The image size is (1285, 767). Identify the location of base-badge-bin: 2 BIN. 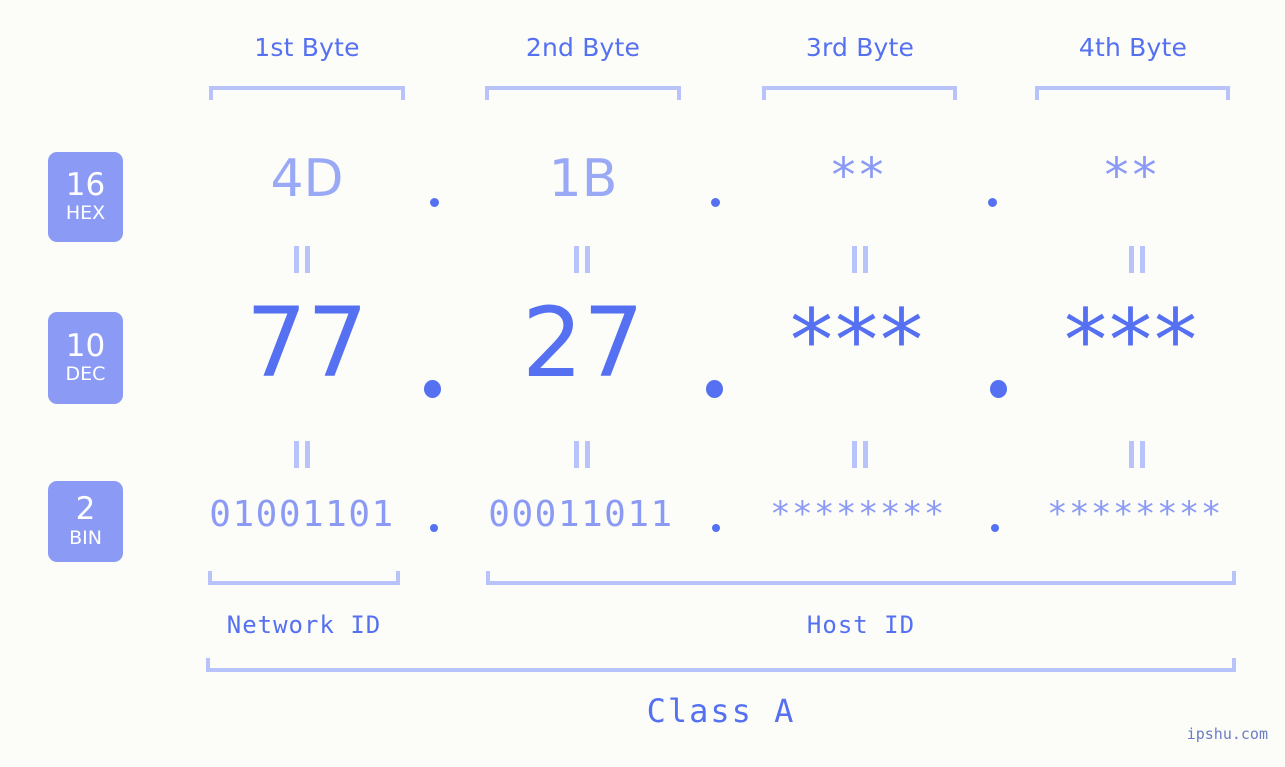
(85, 521).